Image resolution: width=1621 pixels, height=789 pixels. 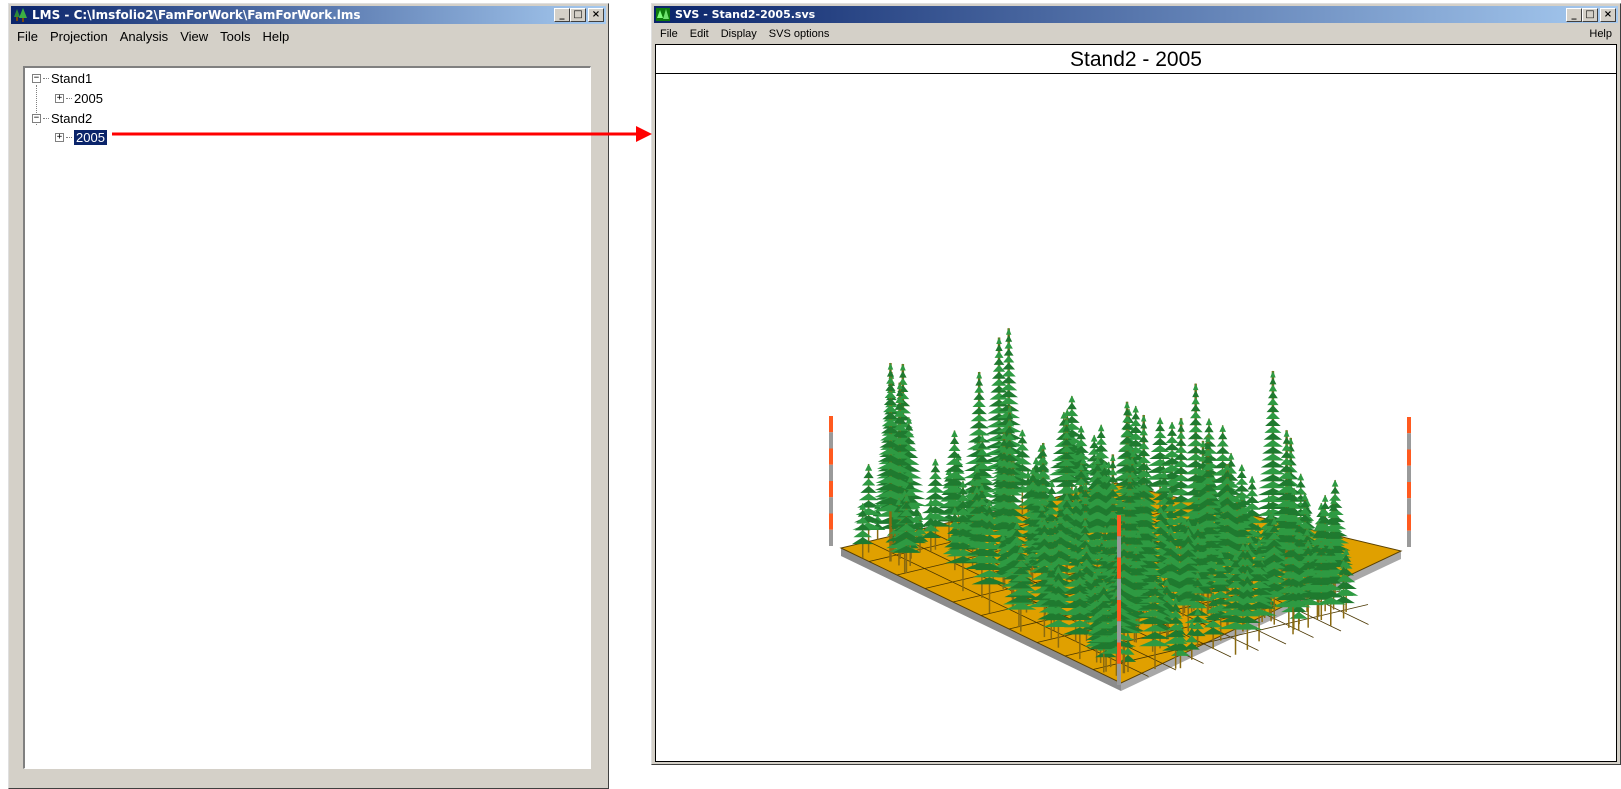 I want to click on tree-node-stand2: − Stand2, so click(x=62, y=118).